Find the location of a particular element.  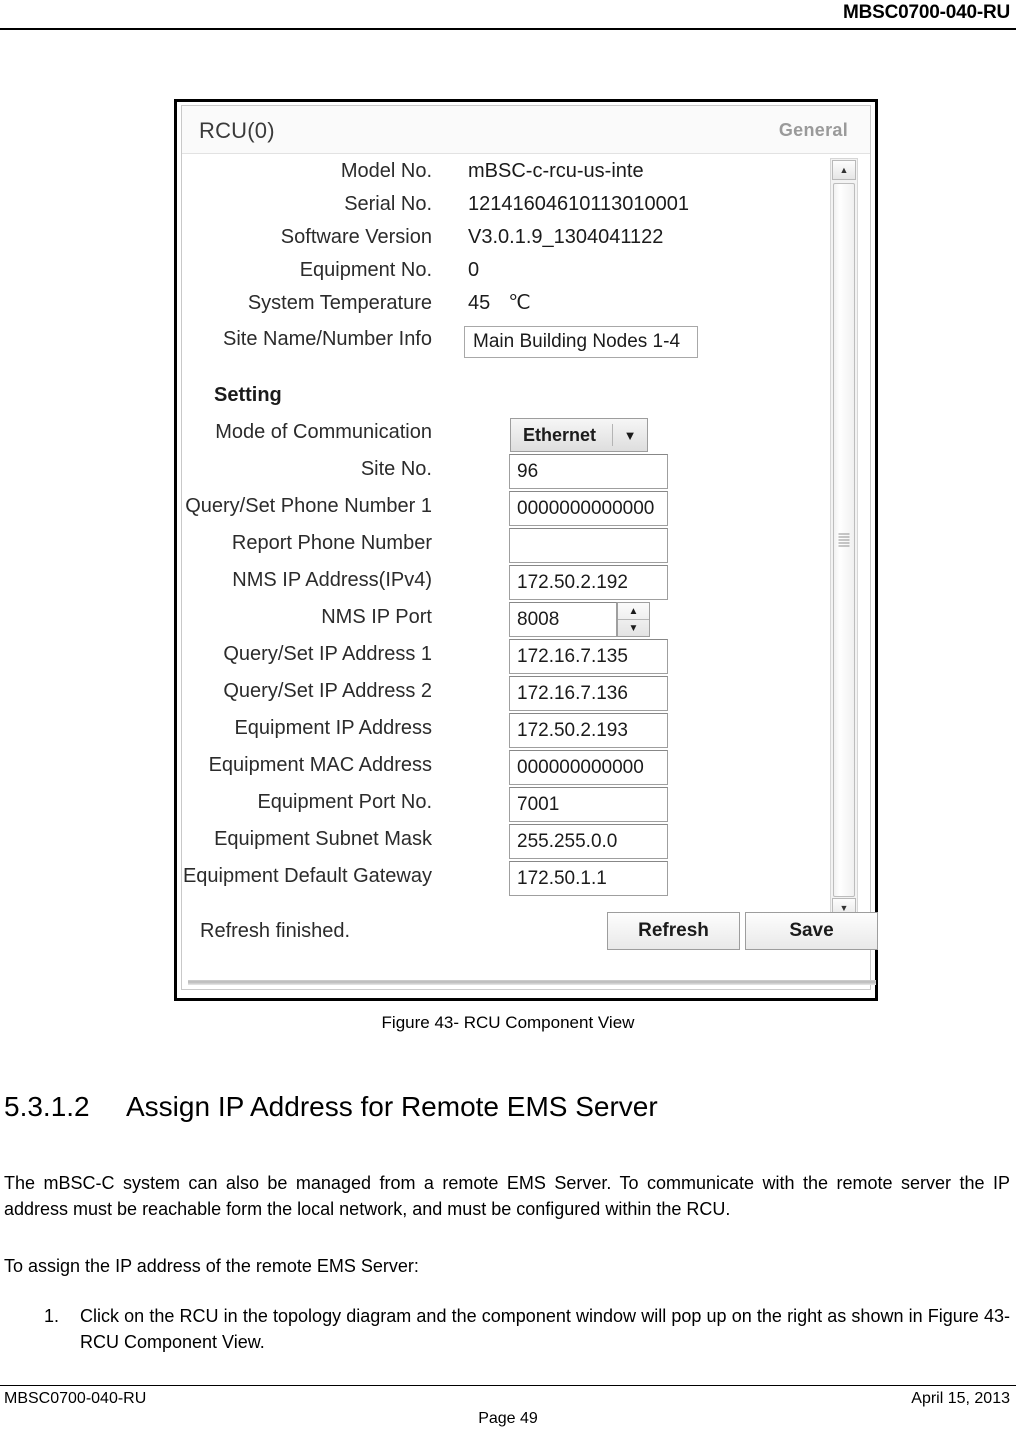

save-button: Save is located at coordinates (811, 931).